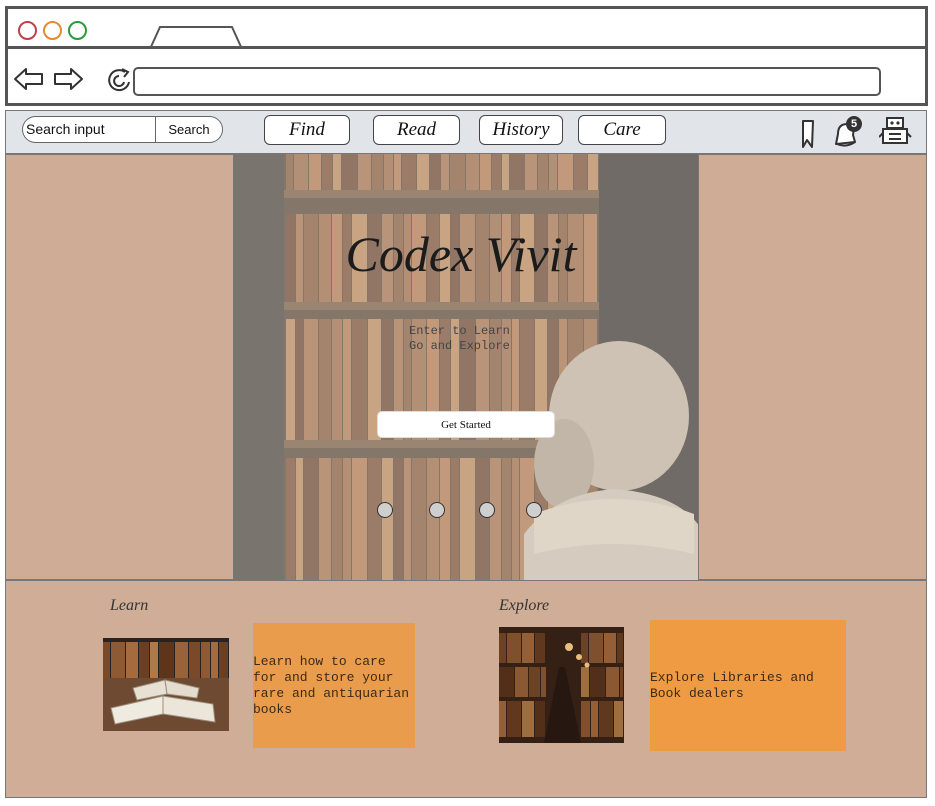 This screenshot has width=935, height=806. I want to click on browser-titlebar, so click(466, 28).